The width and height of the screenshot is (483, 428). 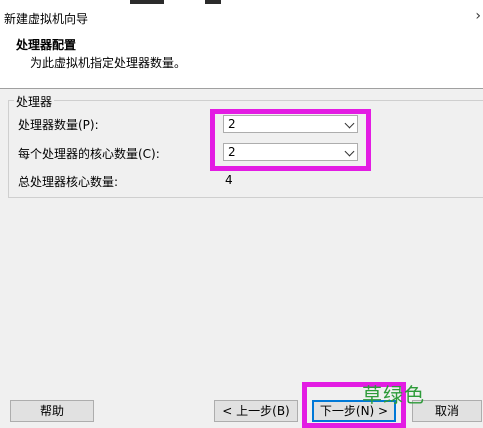 I want to click on window-title: 新建虚拟机向导, so click(x=46, y=19).